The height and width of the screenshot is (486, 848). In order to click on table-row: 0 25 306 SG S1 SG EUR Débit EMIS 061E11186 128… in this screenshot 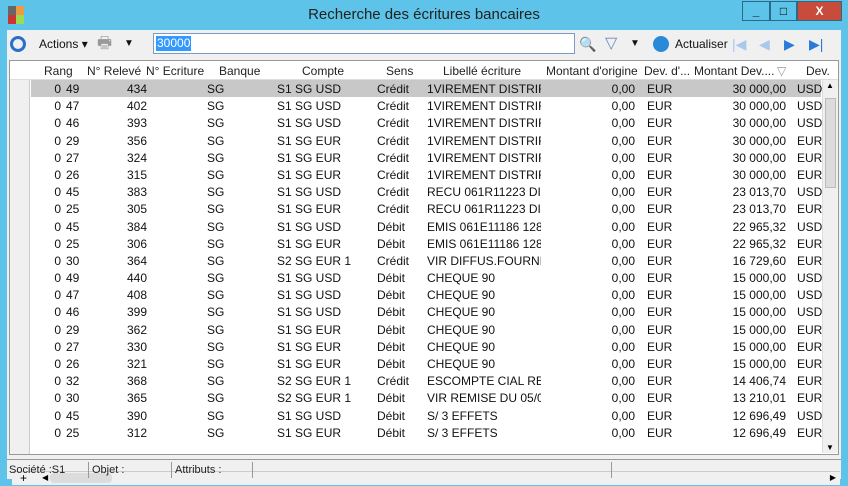, I will do `click(426, 243)`.